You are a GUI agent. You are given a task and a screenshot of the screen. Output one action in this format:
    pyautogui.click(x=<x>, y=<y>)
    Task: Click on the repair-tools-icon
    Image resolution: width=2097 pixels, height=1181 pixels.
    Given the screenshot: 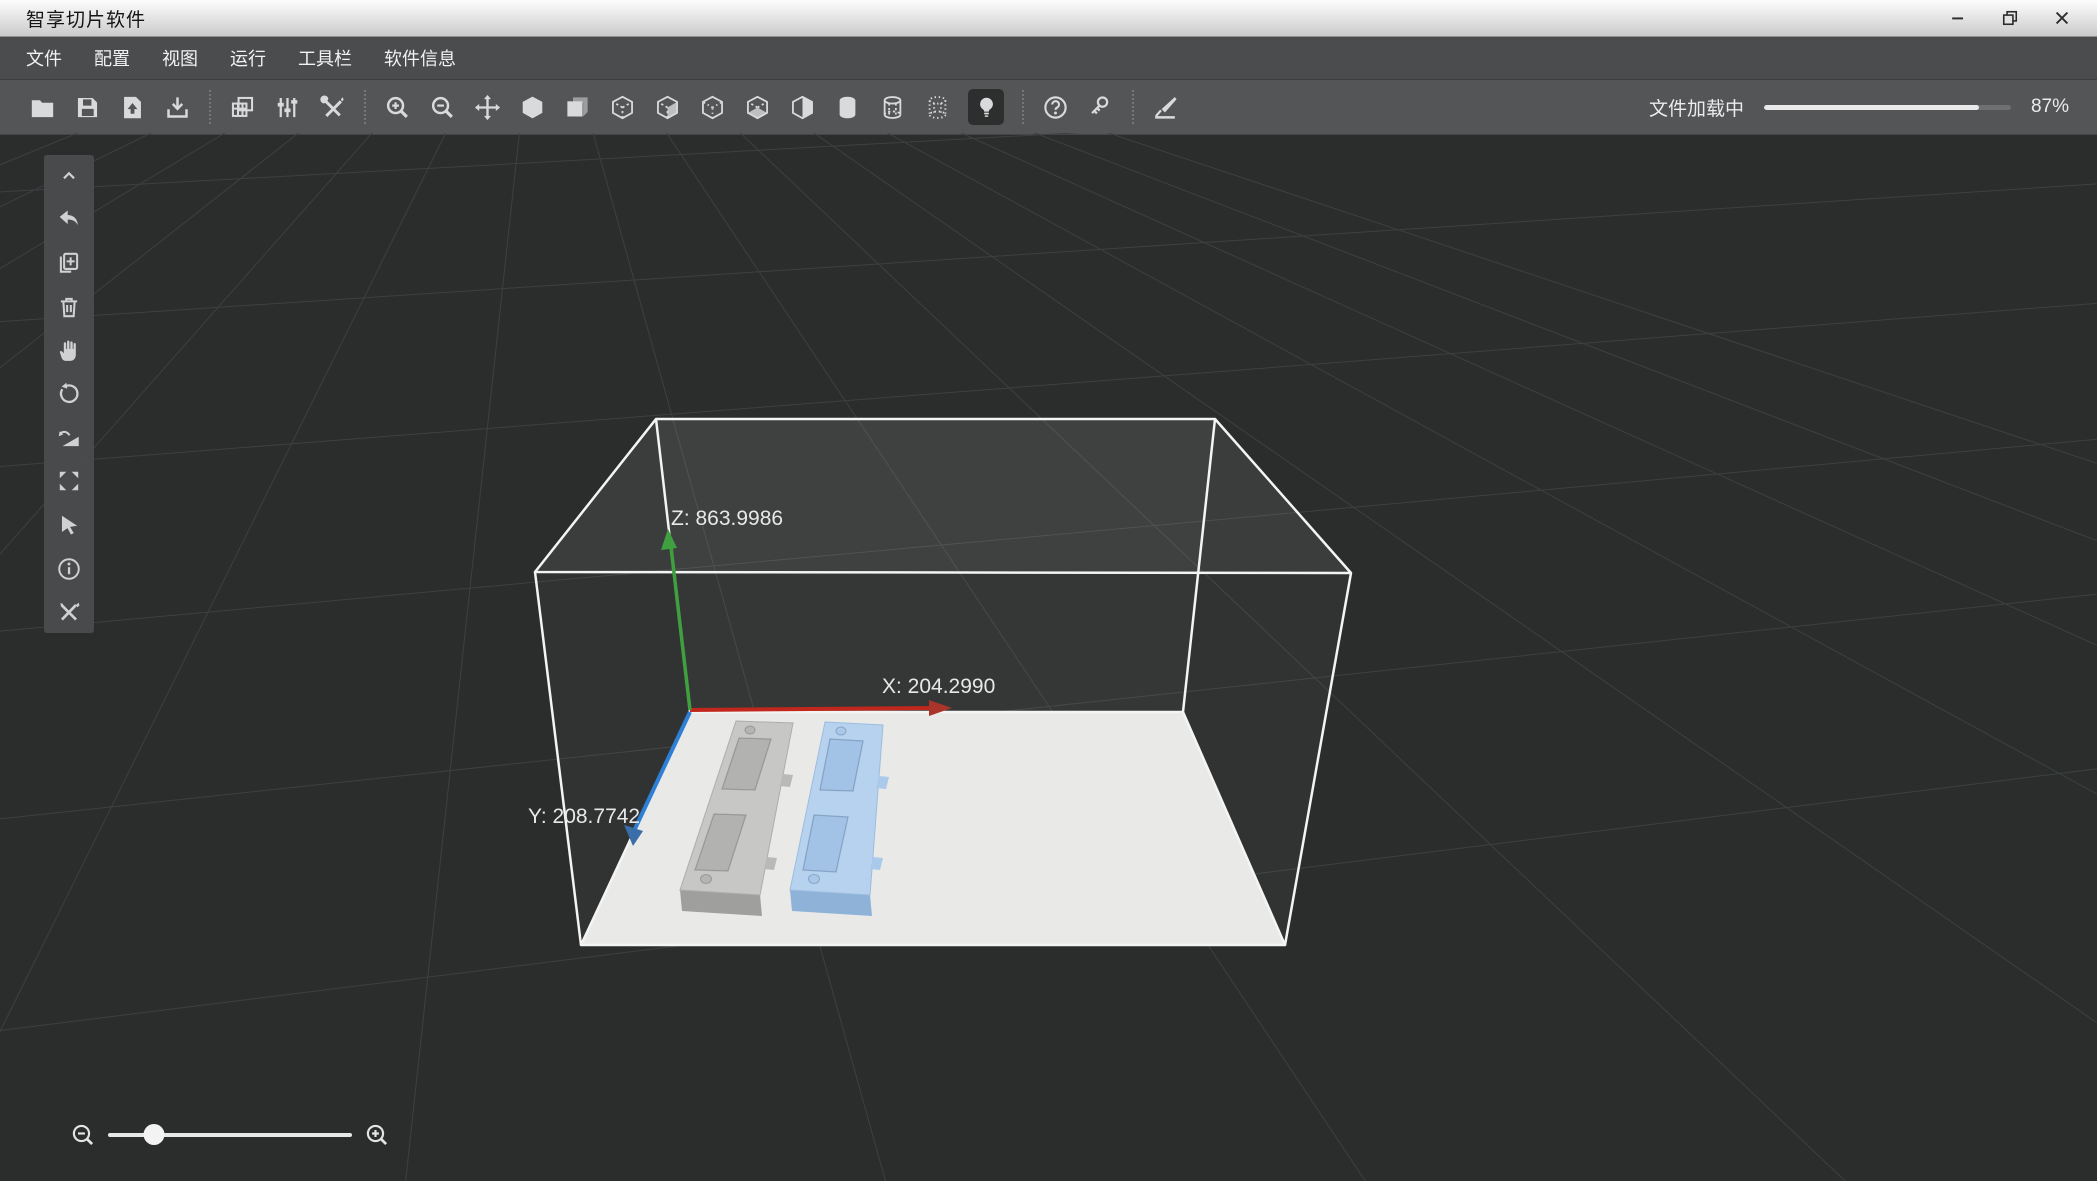 What is the action you would take?
    pyautogui.click(x=69, y=612)
    